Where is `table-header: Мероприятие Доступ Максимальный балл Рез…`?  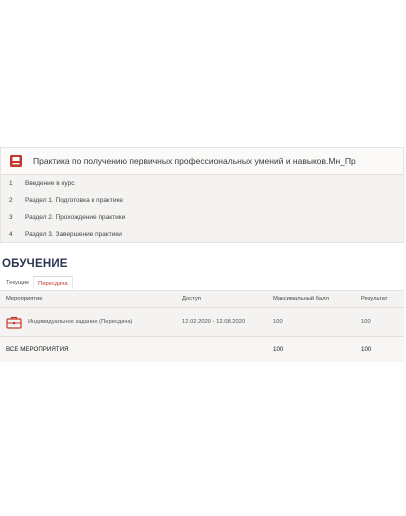 table-header: Мероприятие Доступ Максимальный балл Рез… is located at coordinates (202, 299).